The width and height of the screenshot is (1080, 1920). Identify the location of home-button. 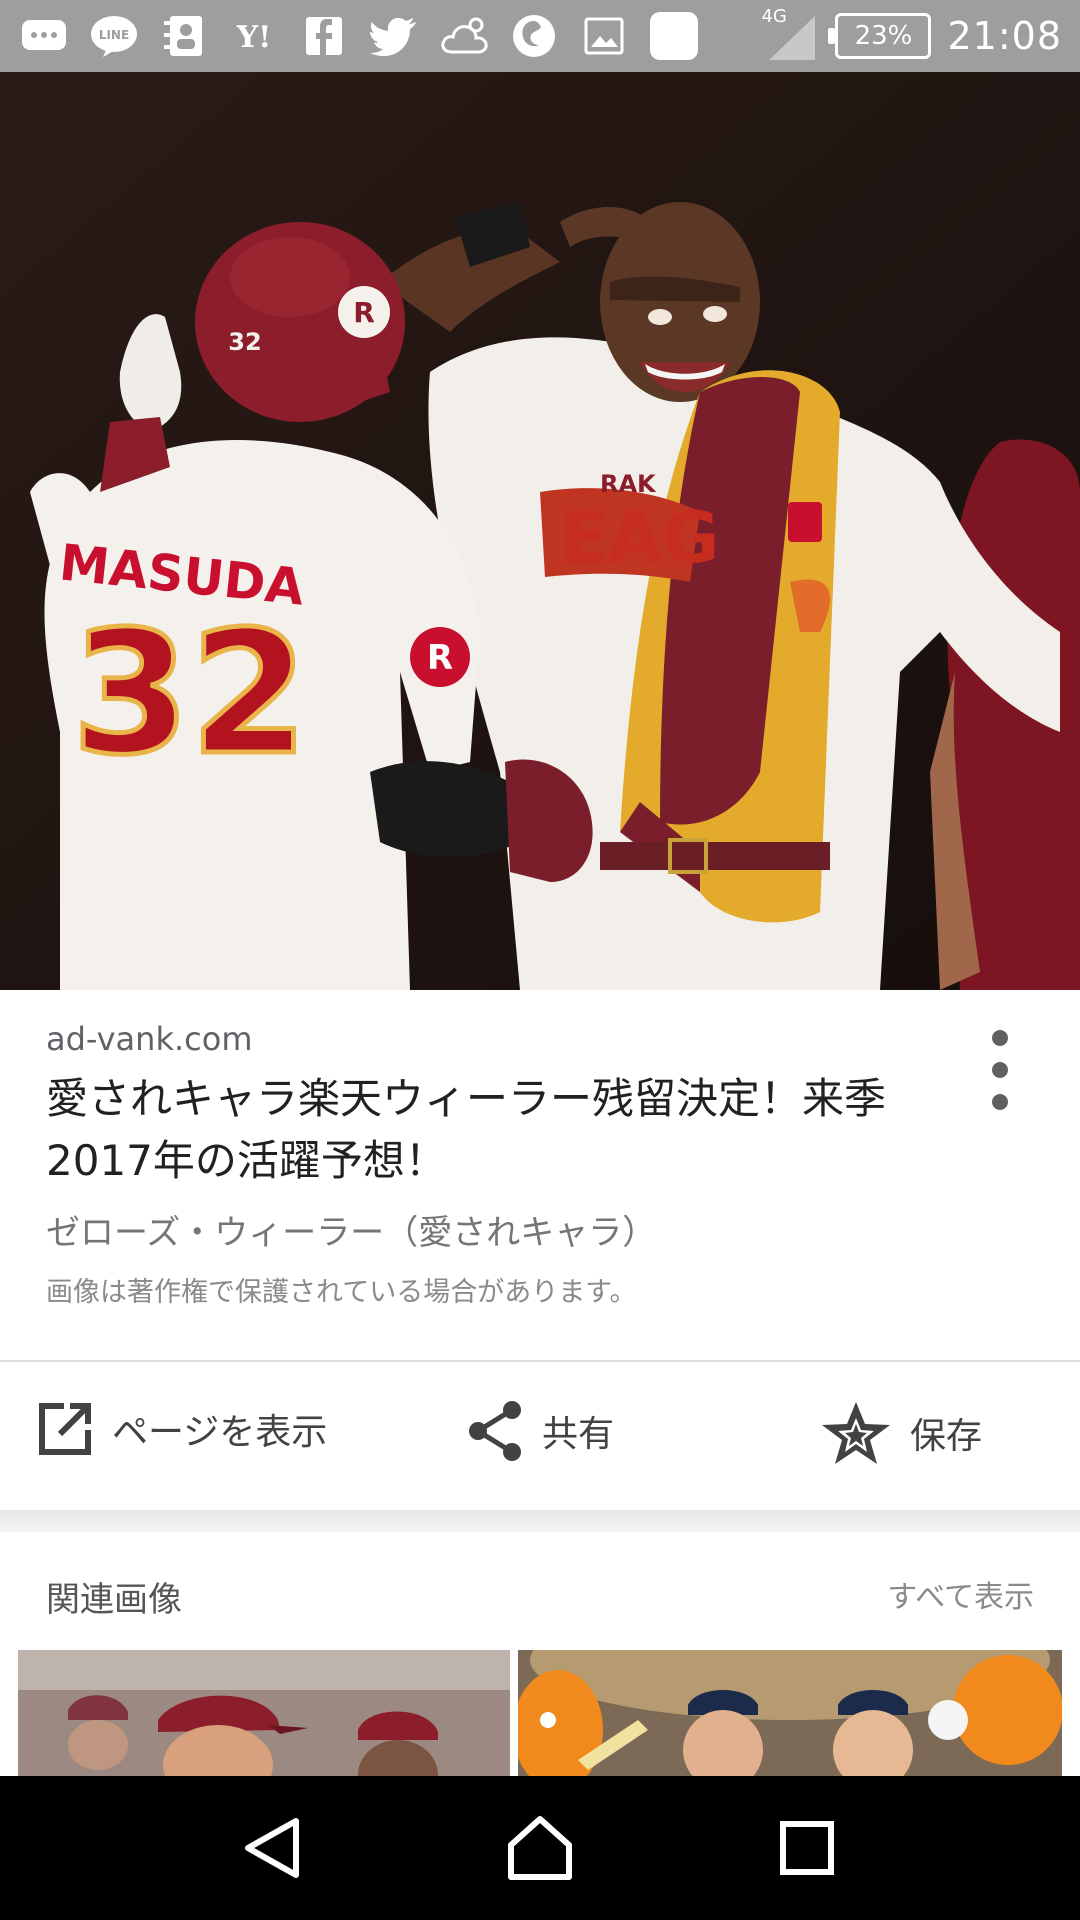
(540, 1848).